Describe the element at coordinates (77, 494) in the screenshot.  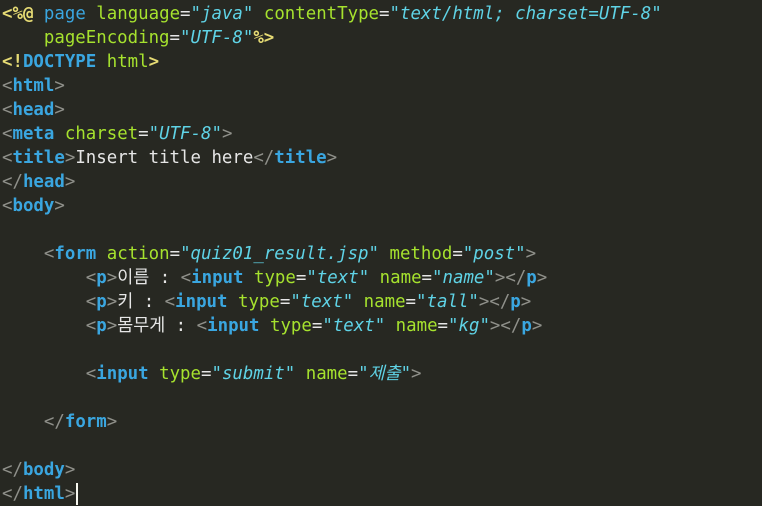
I see `text-cursor` at that location.